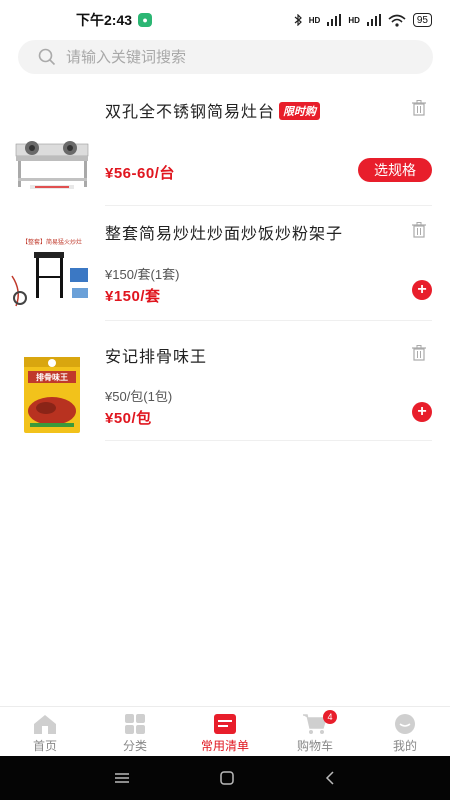 The height and width of the screenshot is (800, 450). What do you see at coordinates (314, 20) in the screenshot?
I see `signal-1-label: HD` at bounding box center [314, 20].